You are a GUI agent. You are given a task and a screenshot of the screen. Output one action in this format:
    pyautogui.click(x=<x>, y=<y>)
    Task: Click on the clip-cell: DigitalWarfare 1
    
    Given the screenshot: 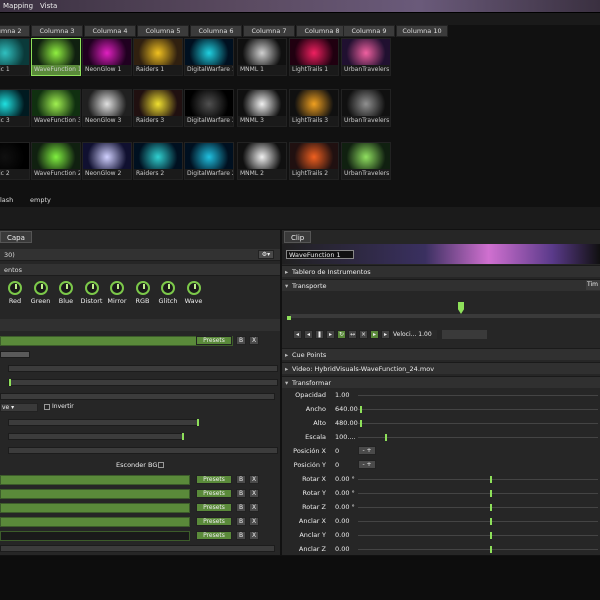 What is the action you would take?
    pyautogui.click(x=209, y=57)
    